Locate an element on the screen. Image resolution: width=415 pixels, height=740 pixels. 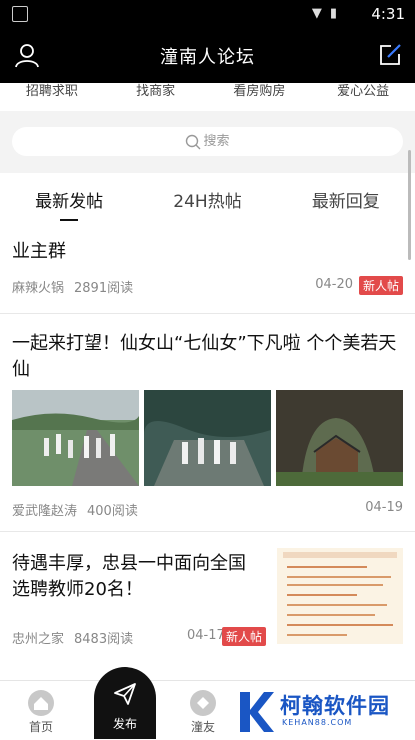
nav-label: 首页 is located at coordinates (40, 727).